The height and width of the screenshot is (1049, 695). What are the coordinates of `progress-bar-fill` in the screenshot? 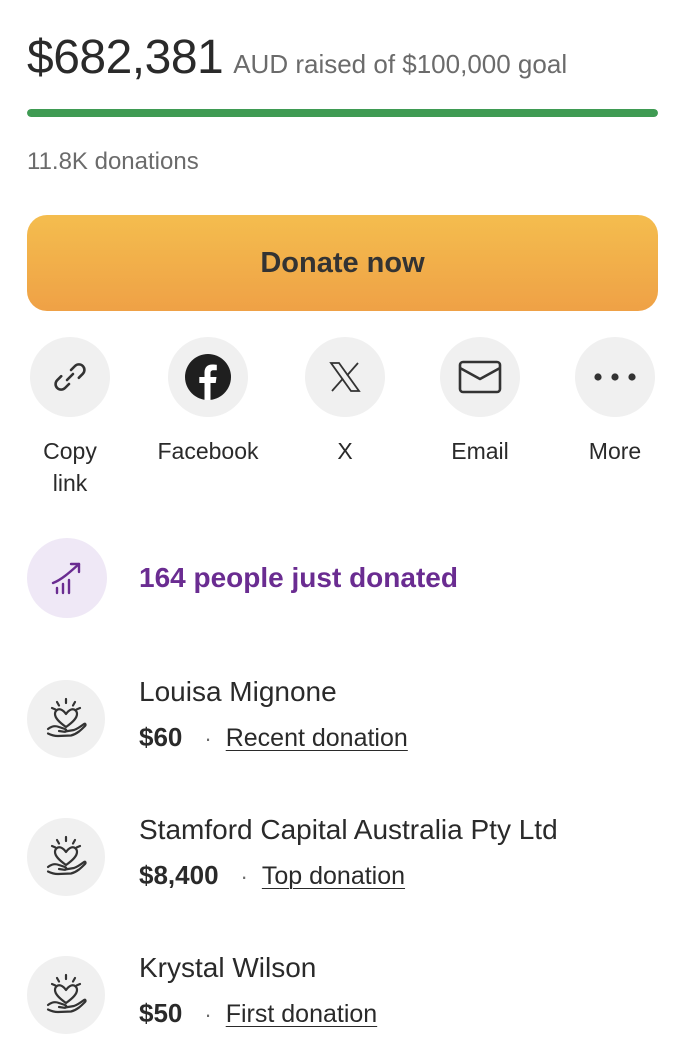 It's located at (342, 113).